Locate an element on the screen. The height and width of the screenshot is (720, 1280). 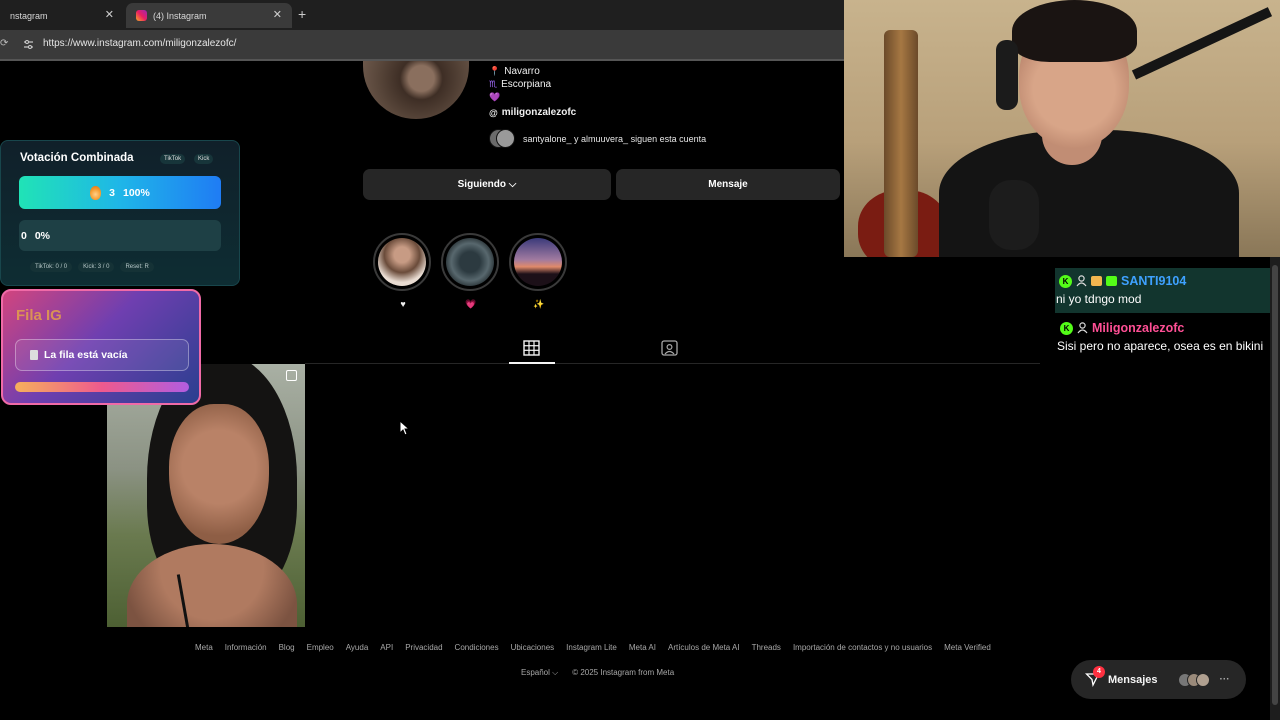
bio-heart: 💜 is located at coordinates (495, 97).